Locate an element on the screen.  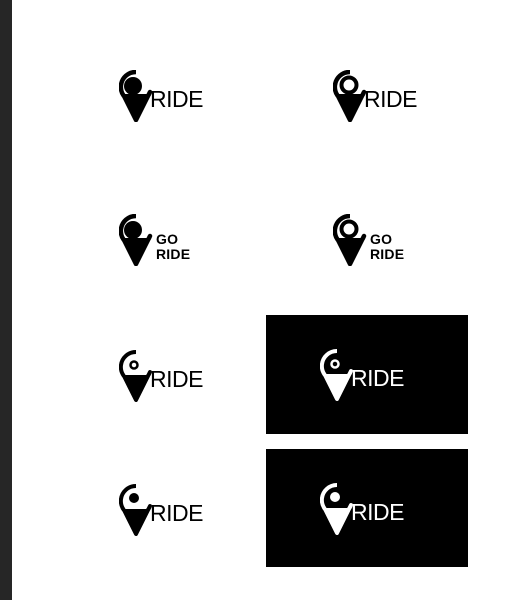
canvas-left-edge is located at coordinates (6, 300).